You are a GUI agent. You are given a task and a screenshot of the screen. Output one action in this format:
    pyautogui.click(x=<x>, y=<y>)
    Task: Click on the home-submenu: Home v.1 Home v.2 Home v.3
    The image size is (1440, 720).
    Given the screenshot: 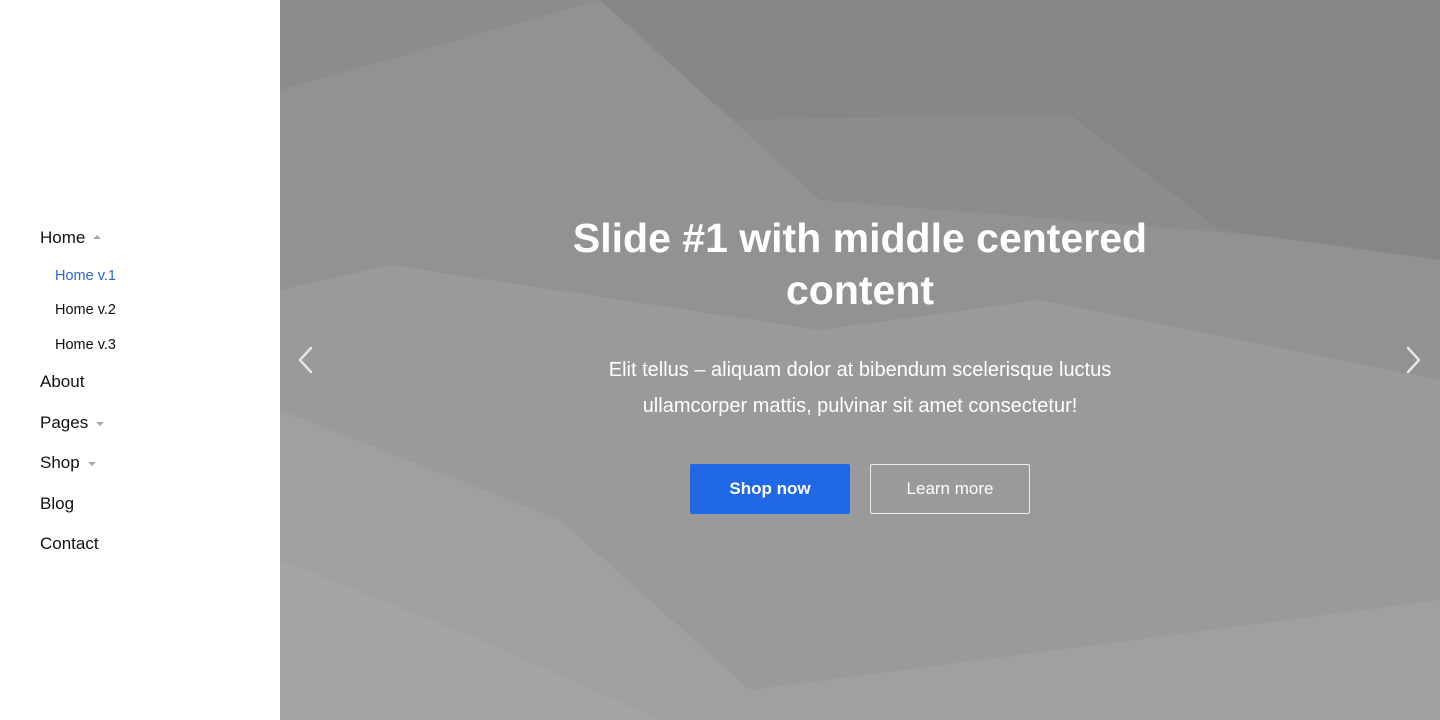 What is the action you would take?
    pyautogui.click(x=78, y=310)
    